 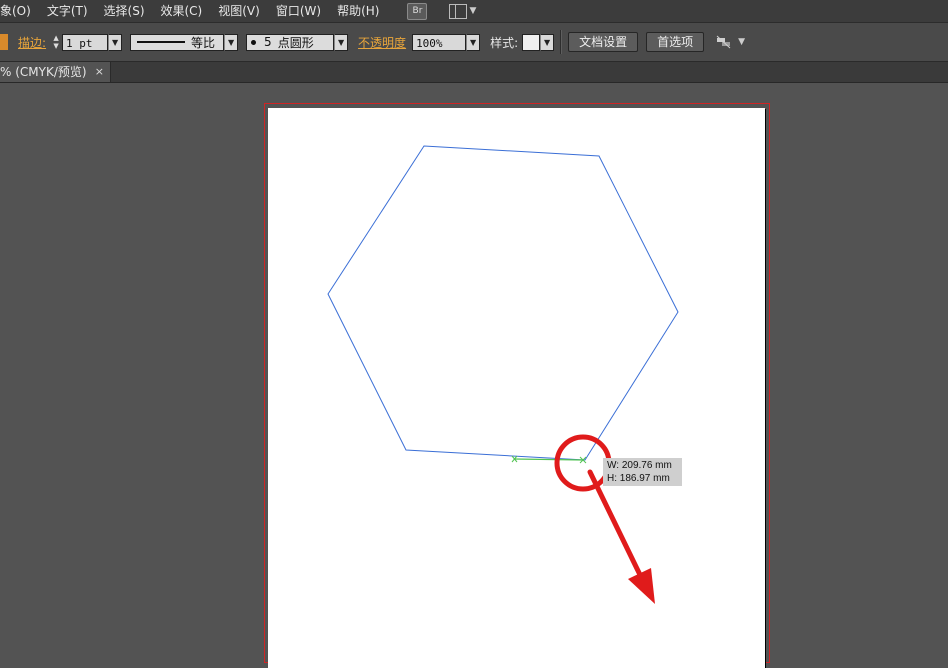 What do you see at coordinates (616, 526) in the screenshot?
I see `annotation-arrow-shaft` at bounding box center [616, 526].